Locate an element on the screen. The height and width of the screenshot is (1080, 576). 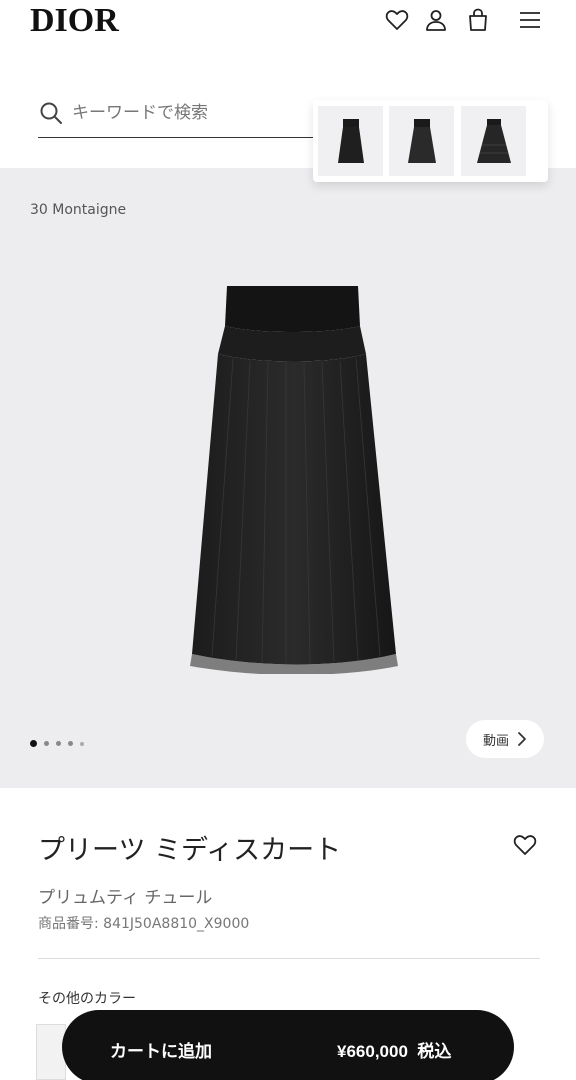
price: ¥660,000 is located at coordinates (372, 1051).